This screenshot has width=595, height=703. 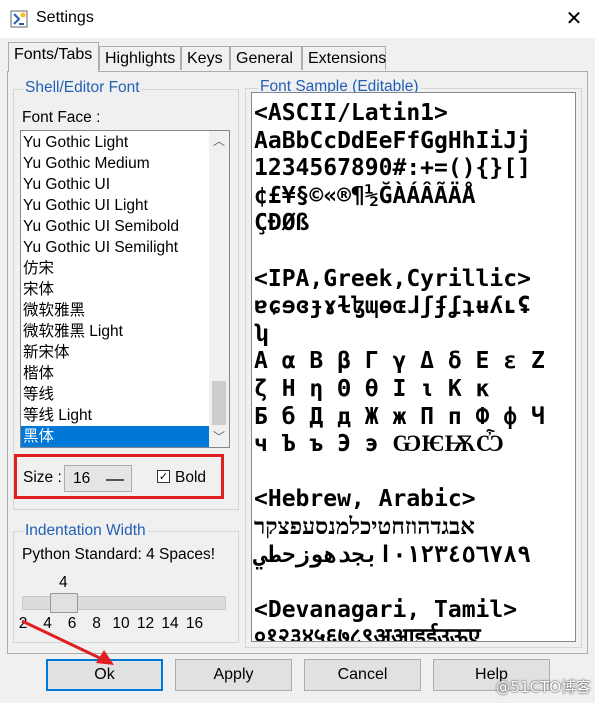 I want to click on annotation-arrow-icon, so click(x=67, y=642).